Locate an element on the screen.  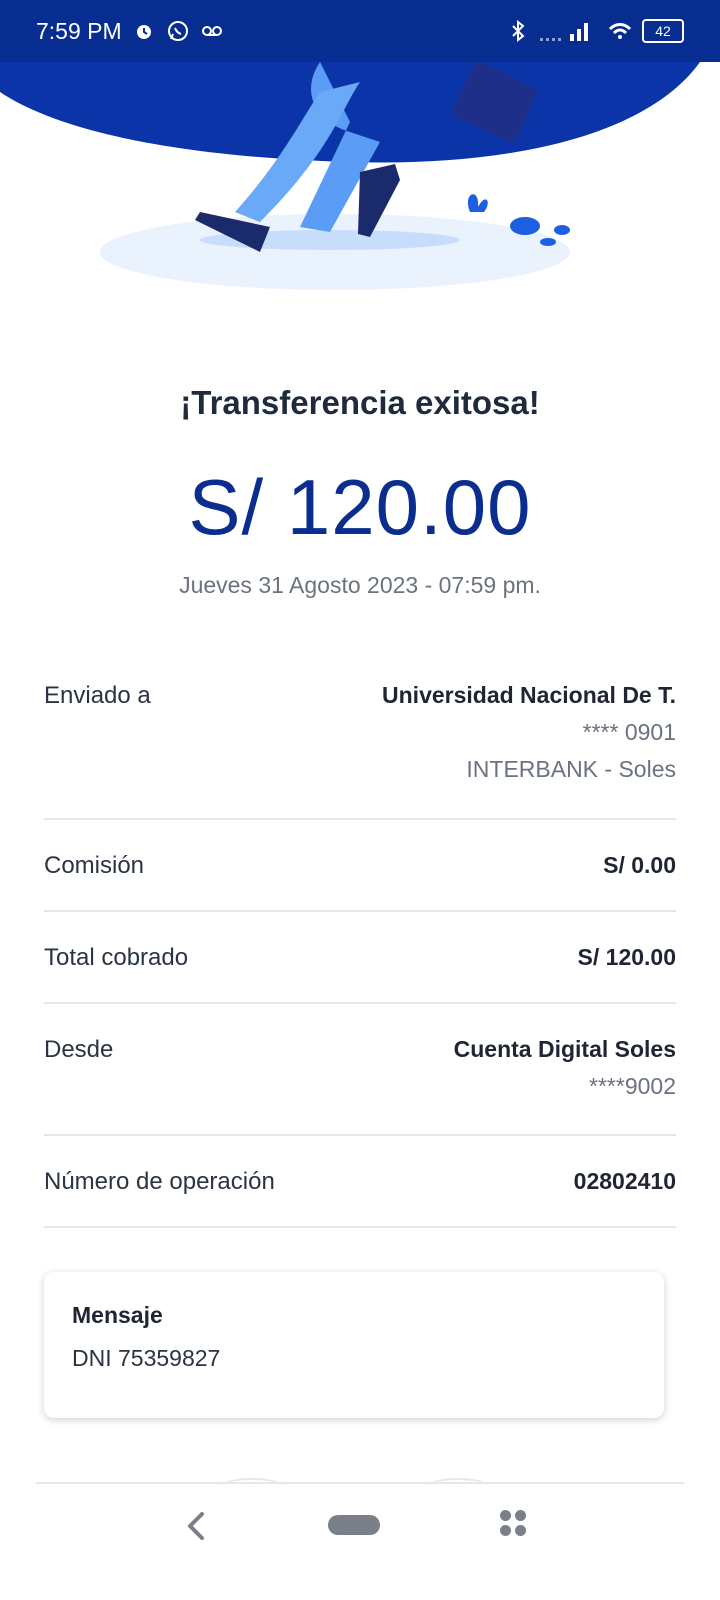
sent-to-label: Enviado a is located at coordinates (97, 695).